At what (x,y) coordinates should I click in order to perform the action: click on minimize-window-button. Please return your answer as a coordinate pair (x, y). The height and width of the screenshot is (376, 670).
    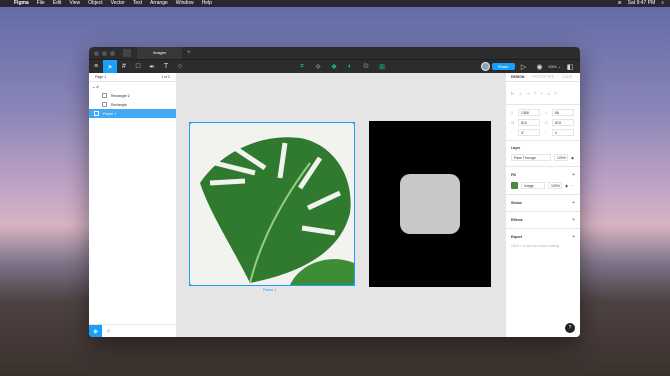
    Looking at the image, I should click on (104, 53).